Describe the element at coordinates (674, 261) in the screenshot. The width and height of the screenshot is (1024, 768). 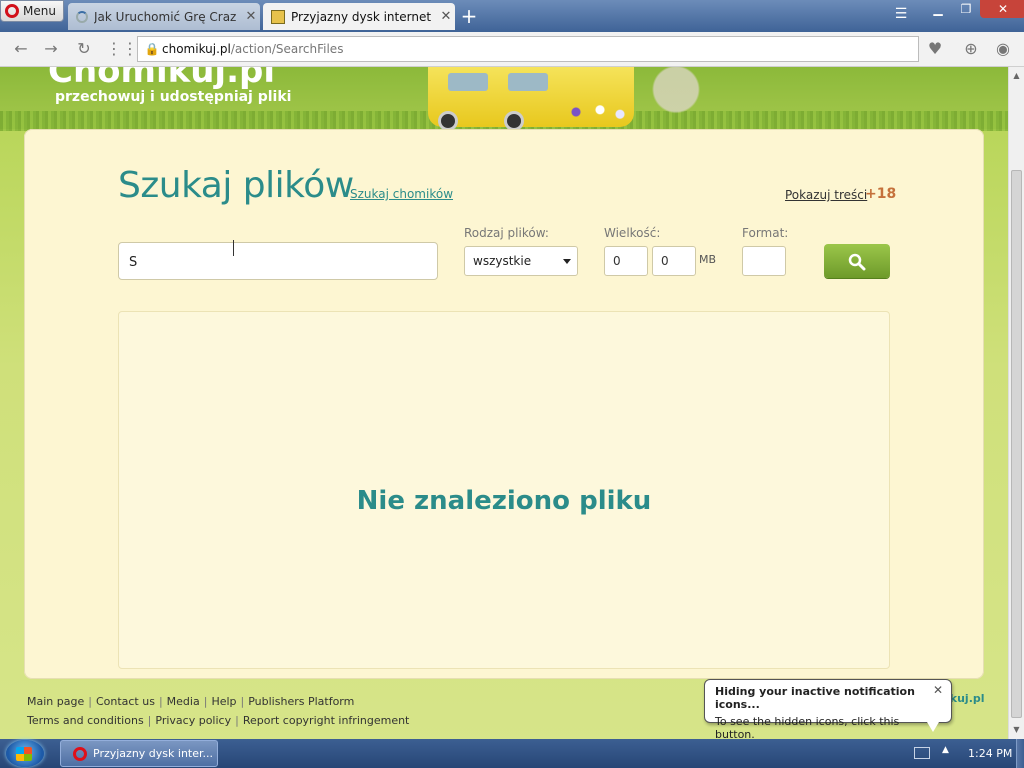
I see `size-max-input: 0` at that location.